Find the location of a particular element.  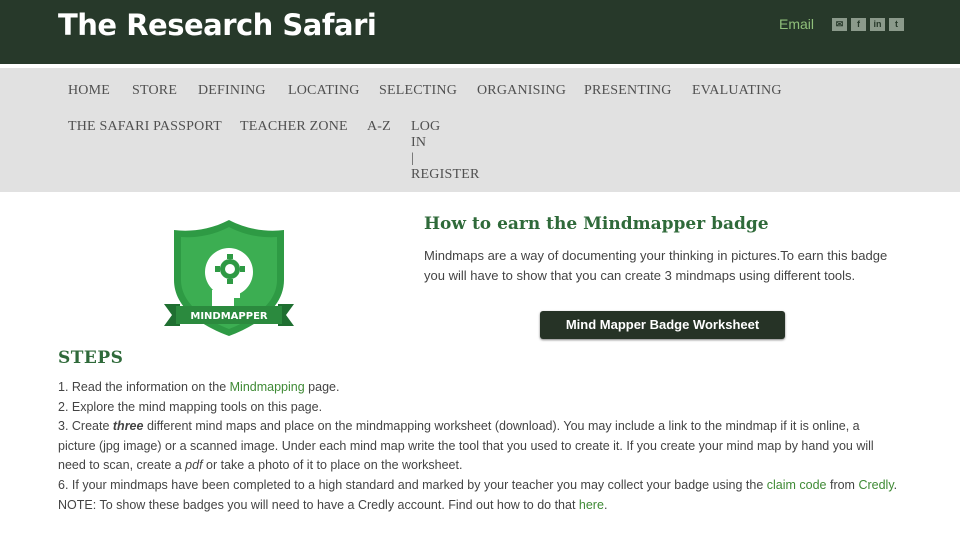

email-icon: ✉ is located at coordinates (839, 24).